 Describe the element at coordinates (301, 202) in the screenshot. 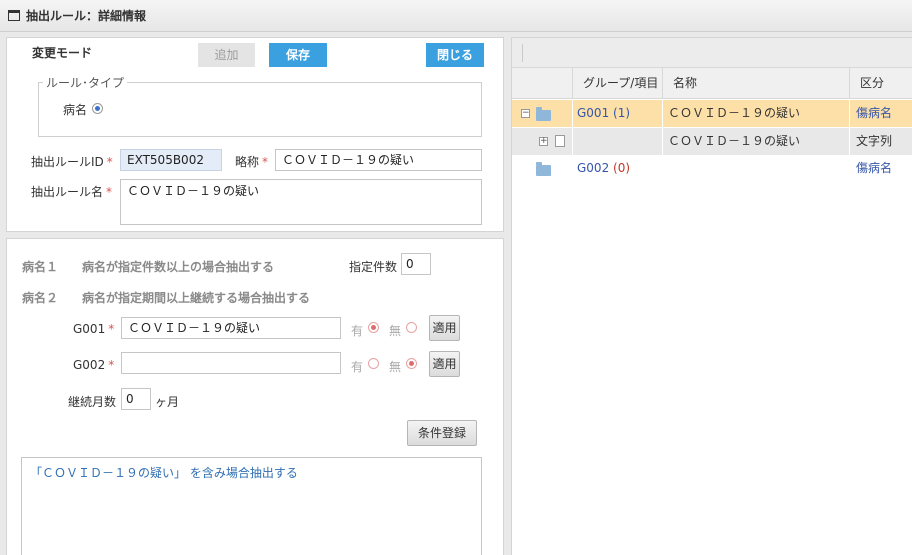

I see `rule-name-field: ＣＯＶＩＤ－１９の疑い` at that location.